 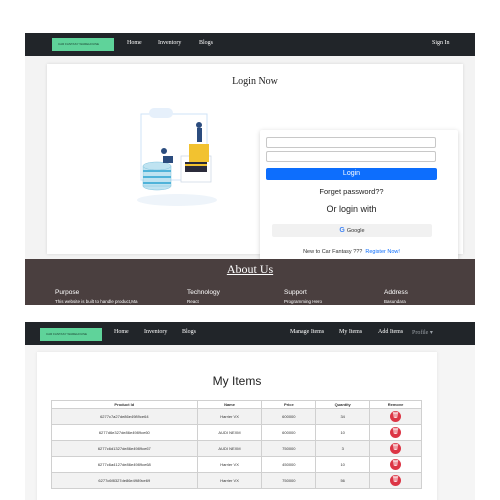 What do you see at coordinates (396, 292) in the screenshot?
I see `about-address-heading: Address` at bounding box center [396, 292].